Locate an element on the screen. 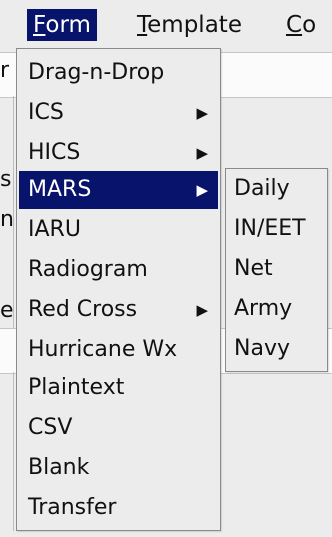  submenu-item-label: Navy is located at coordinates (262, 348).